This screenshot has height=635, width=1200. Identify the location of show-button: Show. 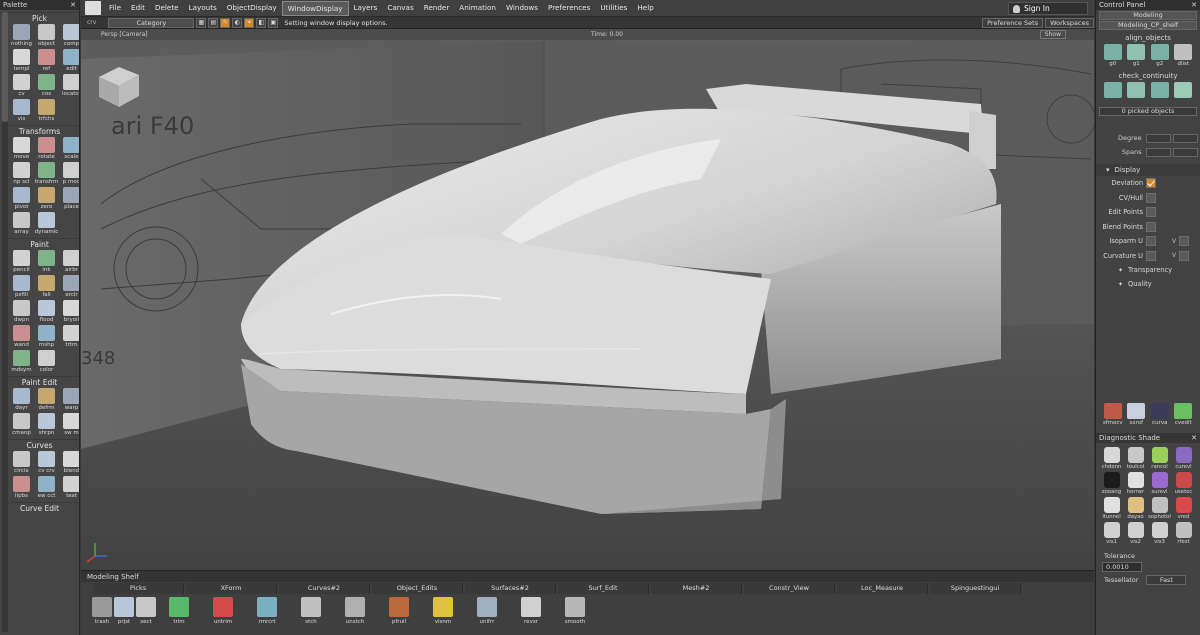
(1052, 34).